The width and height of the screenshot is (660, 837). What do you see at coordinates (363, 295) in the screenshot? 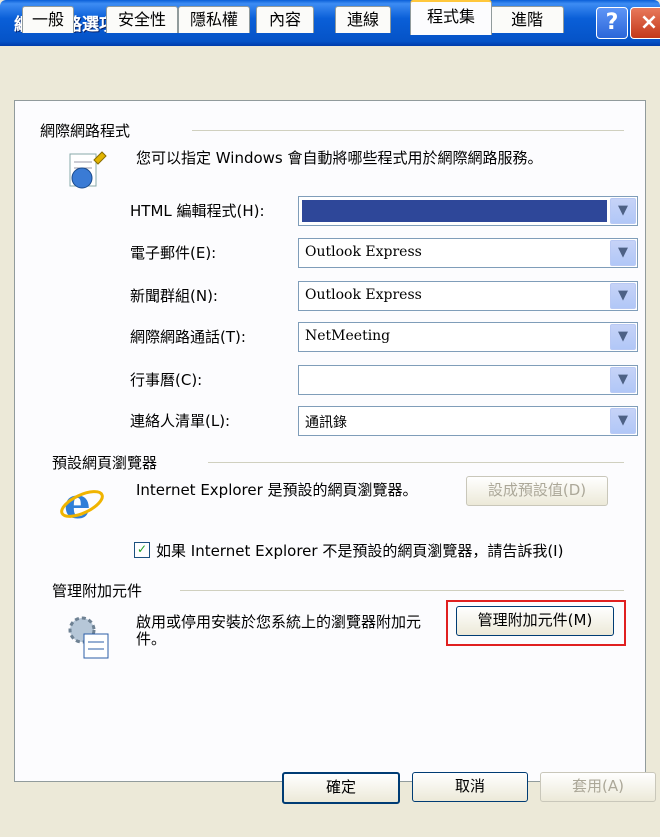
I see `newsgroups-value: Outlook Express` at bounding box center [363, 295].